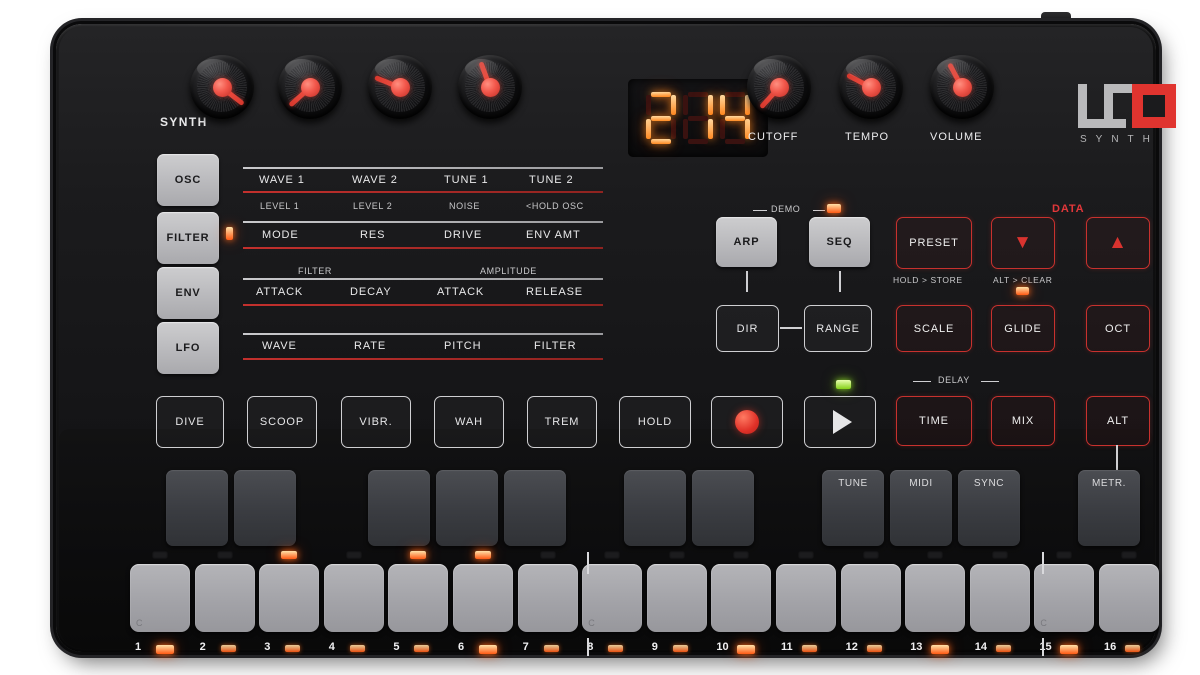 Image resolution: width=1200 pixels, height=675 pixels. I want to click on button-seq: SEQ, so click(839, 242).